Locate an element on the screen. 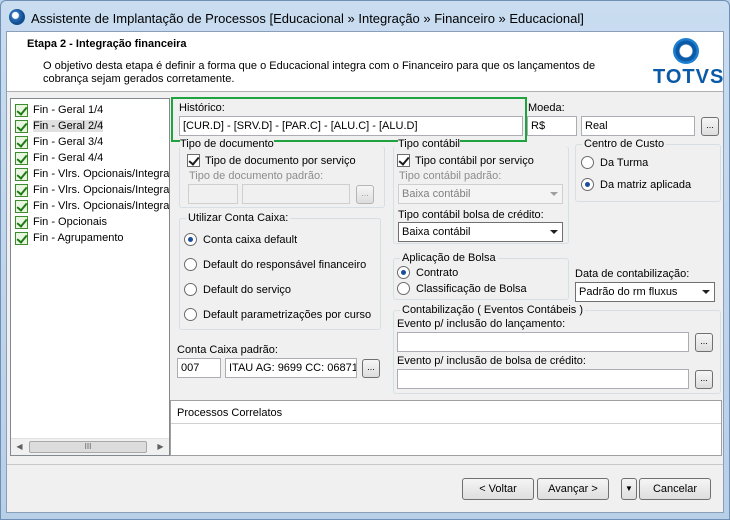 This screenshot has height=520, width=730. tipo-contabil-bolsa-label: Tipo contábil bolsa de crédito: is located at coordinates (471, 215).